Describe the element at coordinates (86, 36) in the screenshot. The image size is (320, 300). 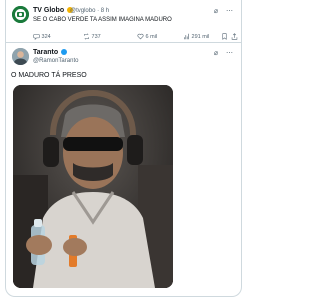
I see `repost-icon` at that location.